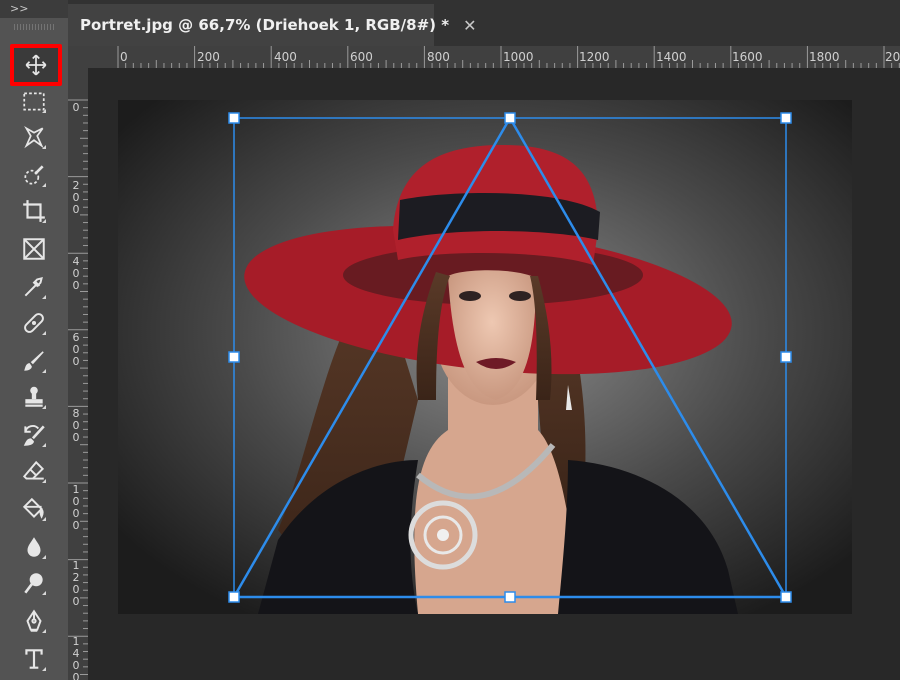 This screenshot has width=900, height=680. What do you see at coordinates (34, 101) in the screenshot?
I see `rectangular-marquee-tool-button` at bounding box center [34, 101].